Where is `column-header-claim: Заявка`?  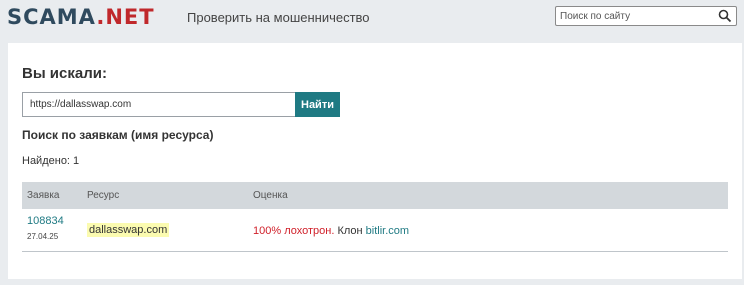
column-header-claim: Заявка is located at coordinates (43, 195).